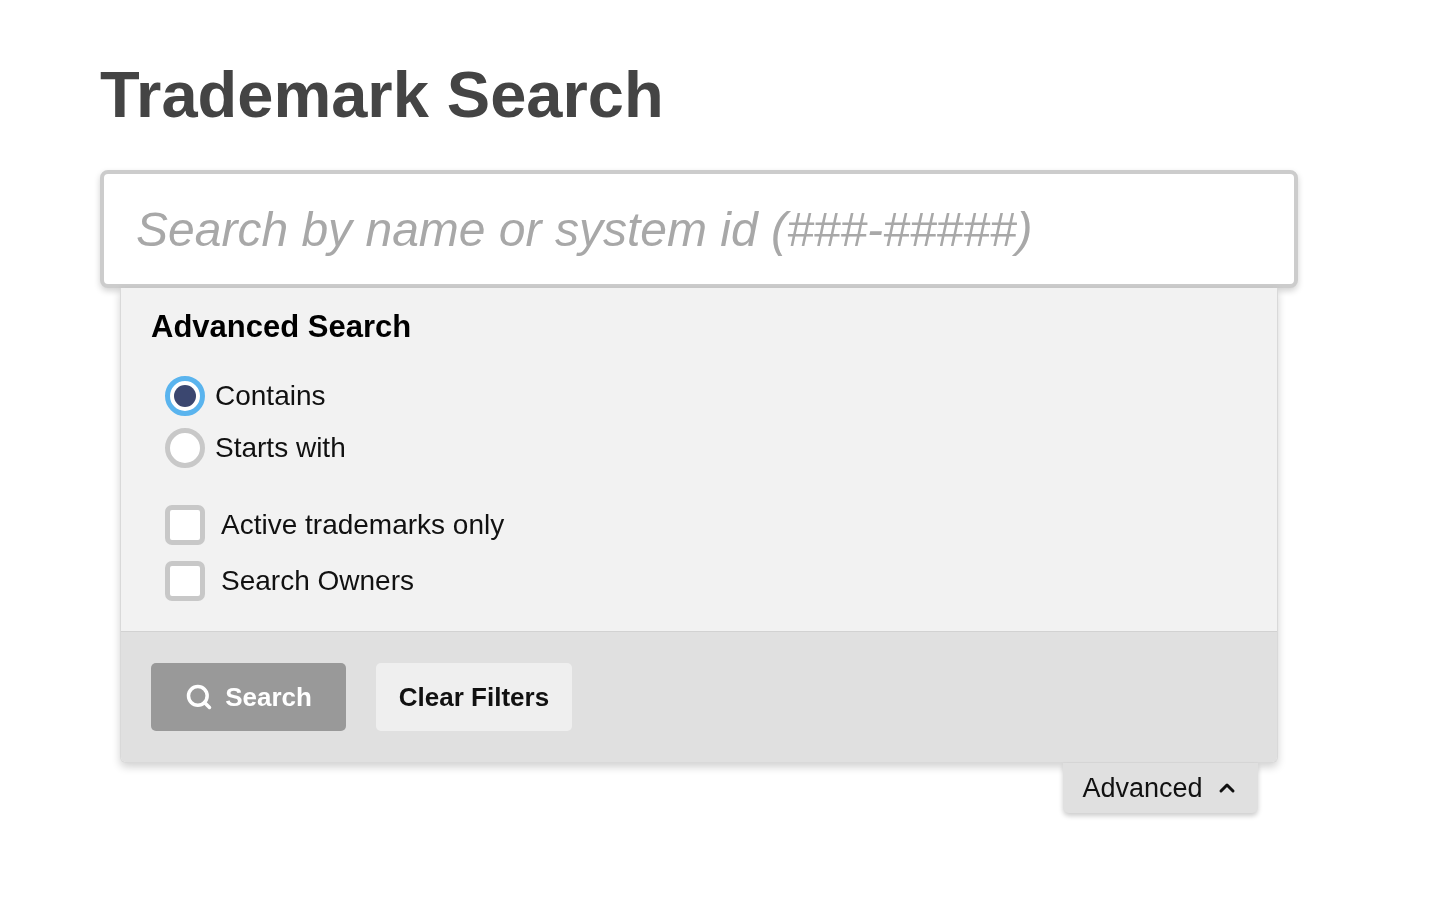 Image resolution: width=1438 pixels, height=920 pixels. Describe the element at coordinates (474, 697) in the screenshot. I see `clear-filters-button: Clear Filters` at that location.